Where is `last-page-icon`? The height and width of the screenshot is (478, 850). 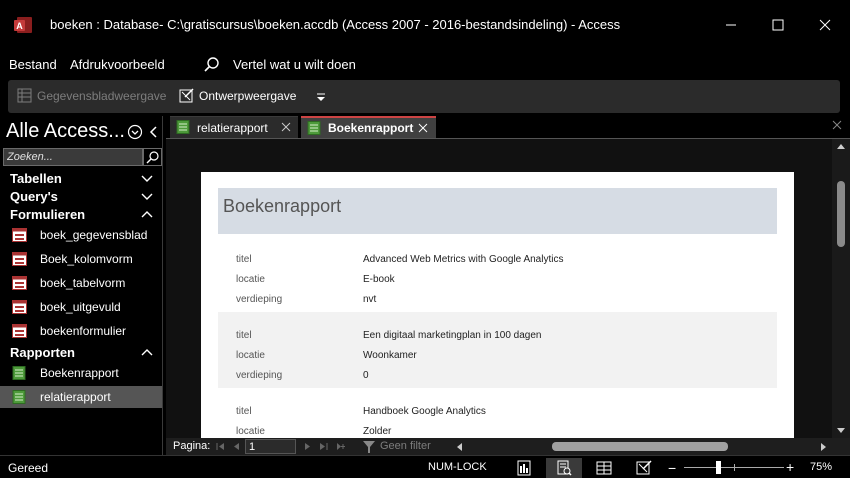
last-page-icon is located at coordinates (323, 446).